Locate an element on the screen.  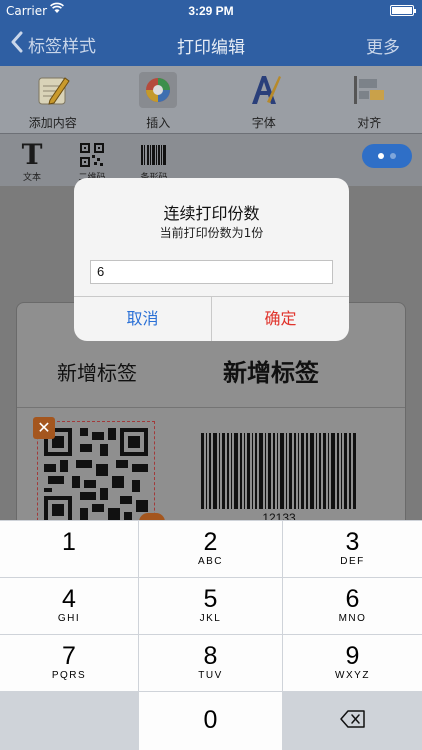
key-digit: 0 is located at coordinates (210, 720).